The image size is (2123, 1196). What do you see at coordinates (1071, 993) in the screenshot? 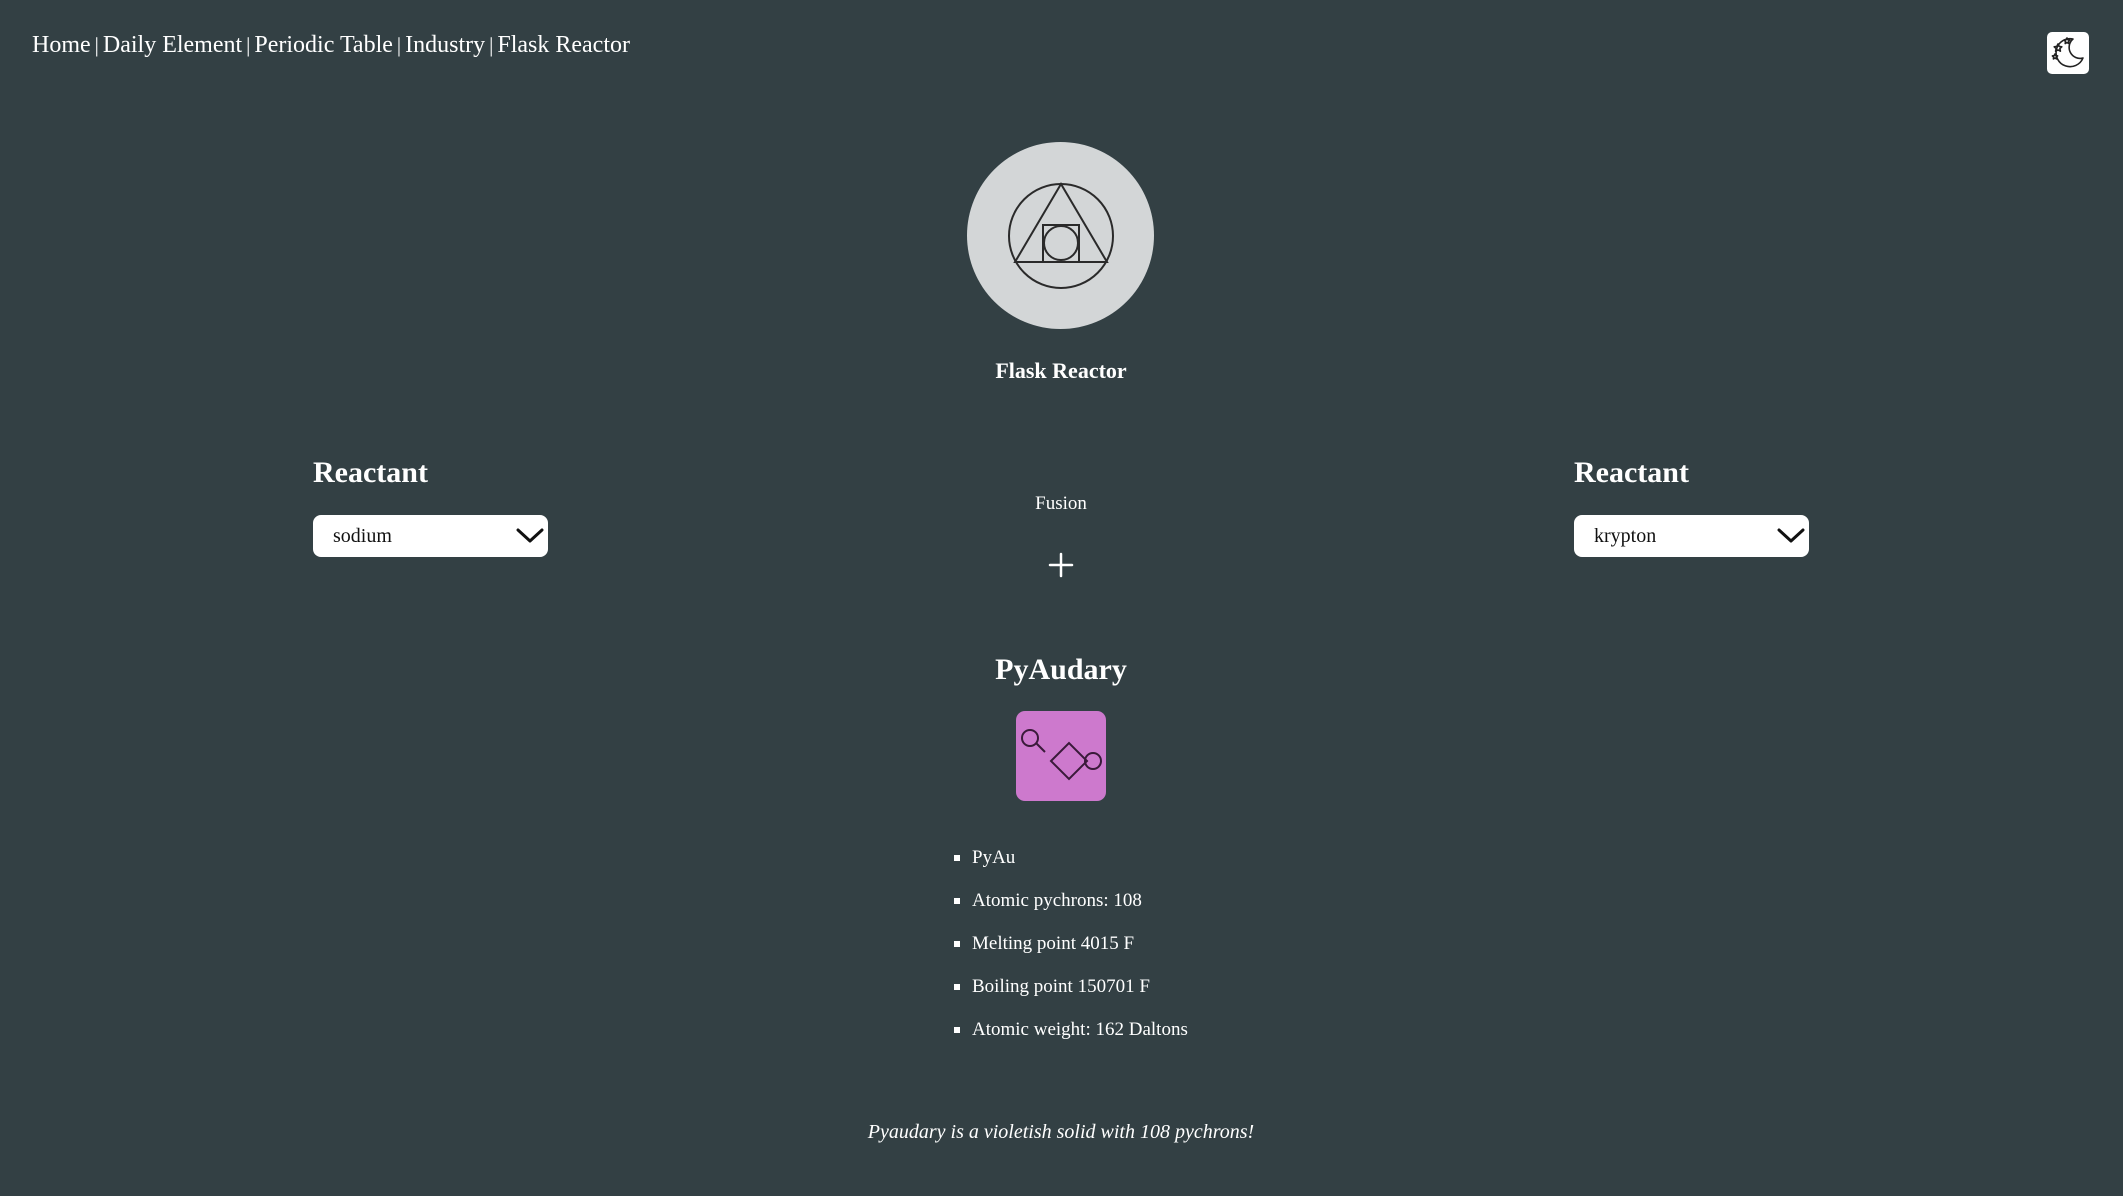
I see `list-item: Boiling point 150701 F` at bounding box center [1071, 993].